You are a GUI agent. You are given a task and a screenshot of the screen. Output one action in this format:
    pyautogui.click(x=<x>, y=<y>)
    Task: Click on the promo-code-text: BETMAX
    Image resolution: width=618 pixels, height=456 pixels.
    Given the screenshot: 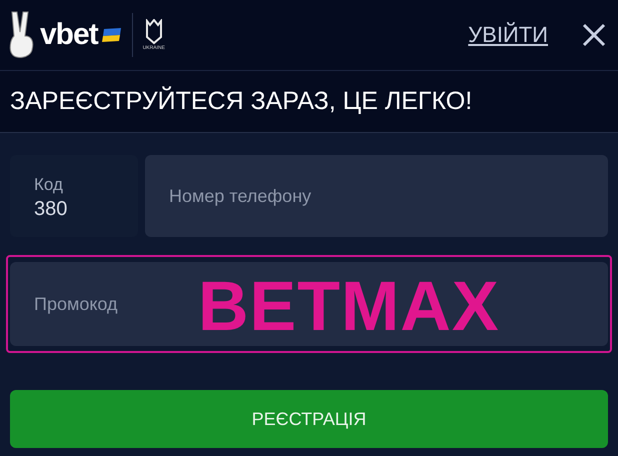 What is the action you would take?
    pyautogui.click(x=349, y=306)
    